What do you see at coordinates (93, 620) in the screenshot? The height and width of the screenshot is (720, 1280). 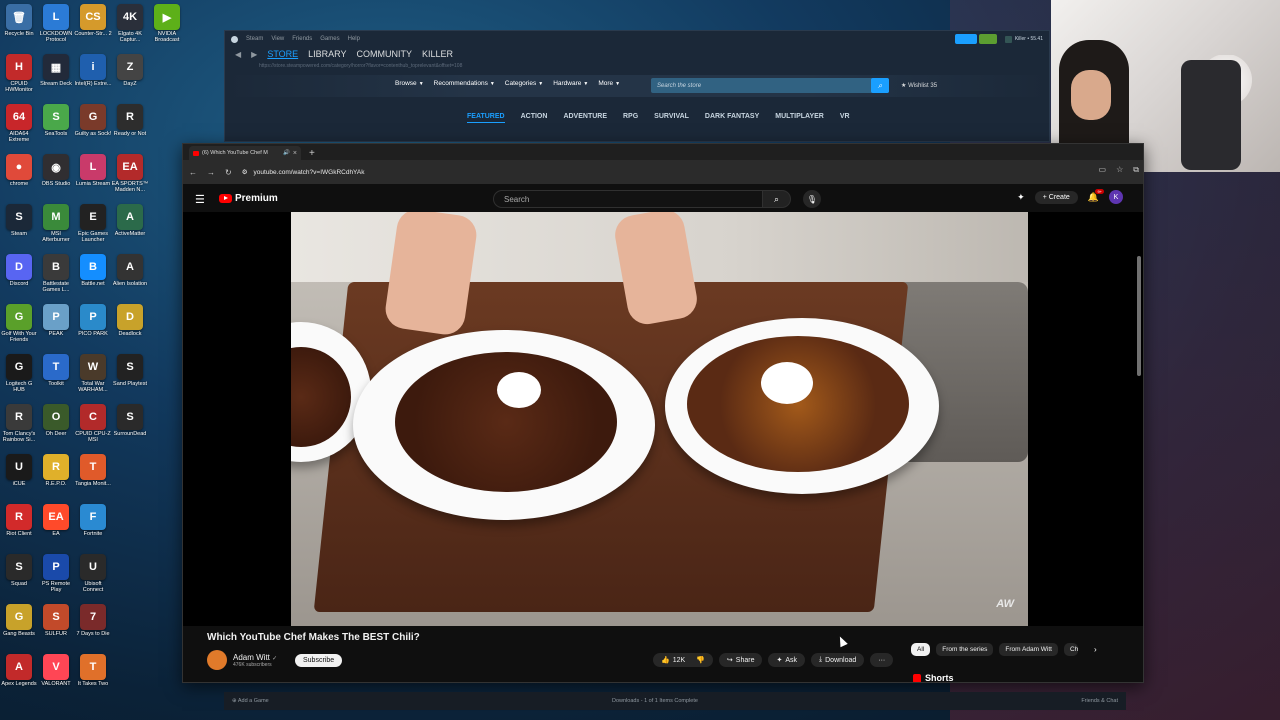 I see `desktop-icon: 77 Days to Die` at bounding box center [93, 620].